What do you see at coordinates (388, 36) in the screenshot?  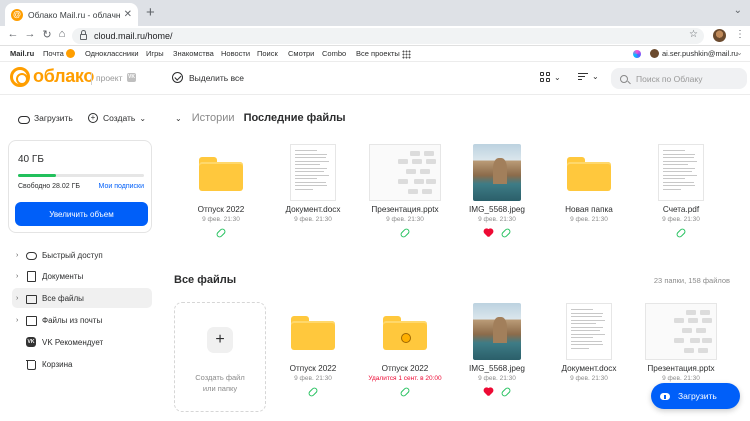 I see `url-field: cloud.mail.ru/home/ ☆` at bounding box center [388, 36].